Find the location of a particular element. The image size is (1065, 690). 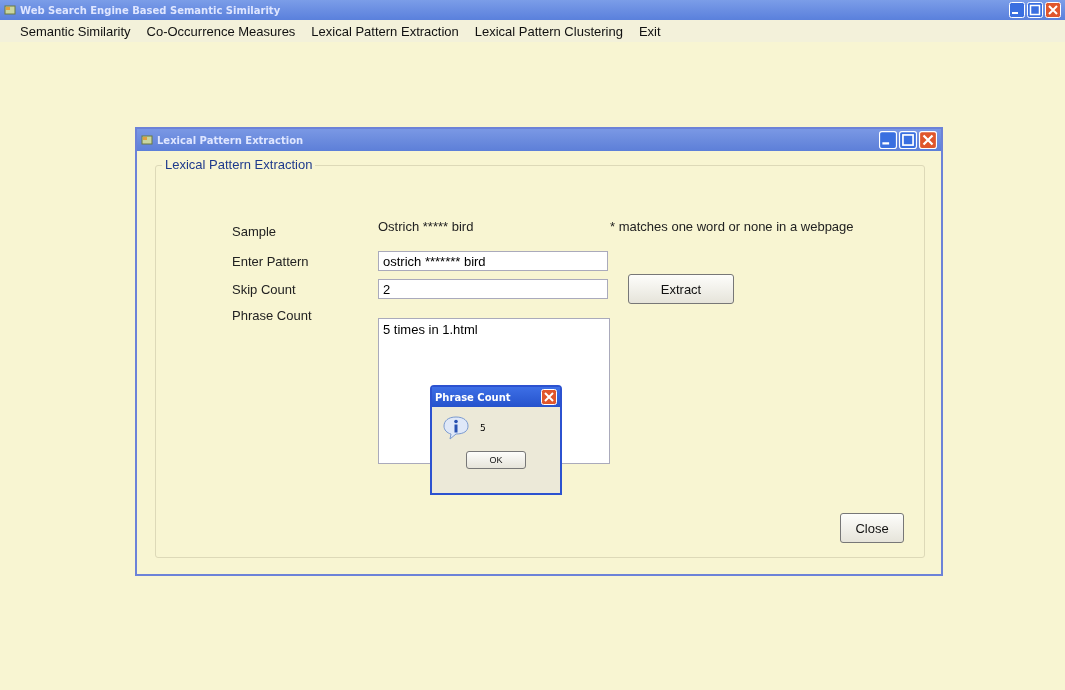

message-box-title: Phrase Count is located at coordinates (473, 397).